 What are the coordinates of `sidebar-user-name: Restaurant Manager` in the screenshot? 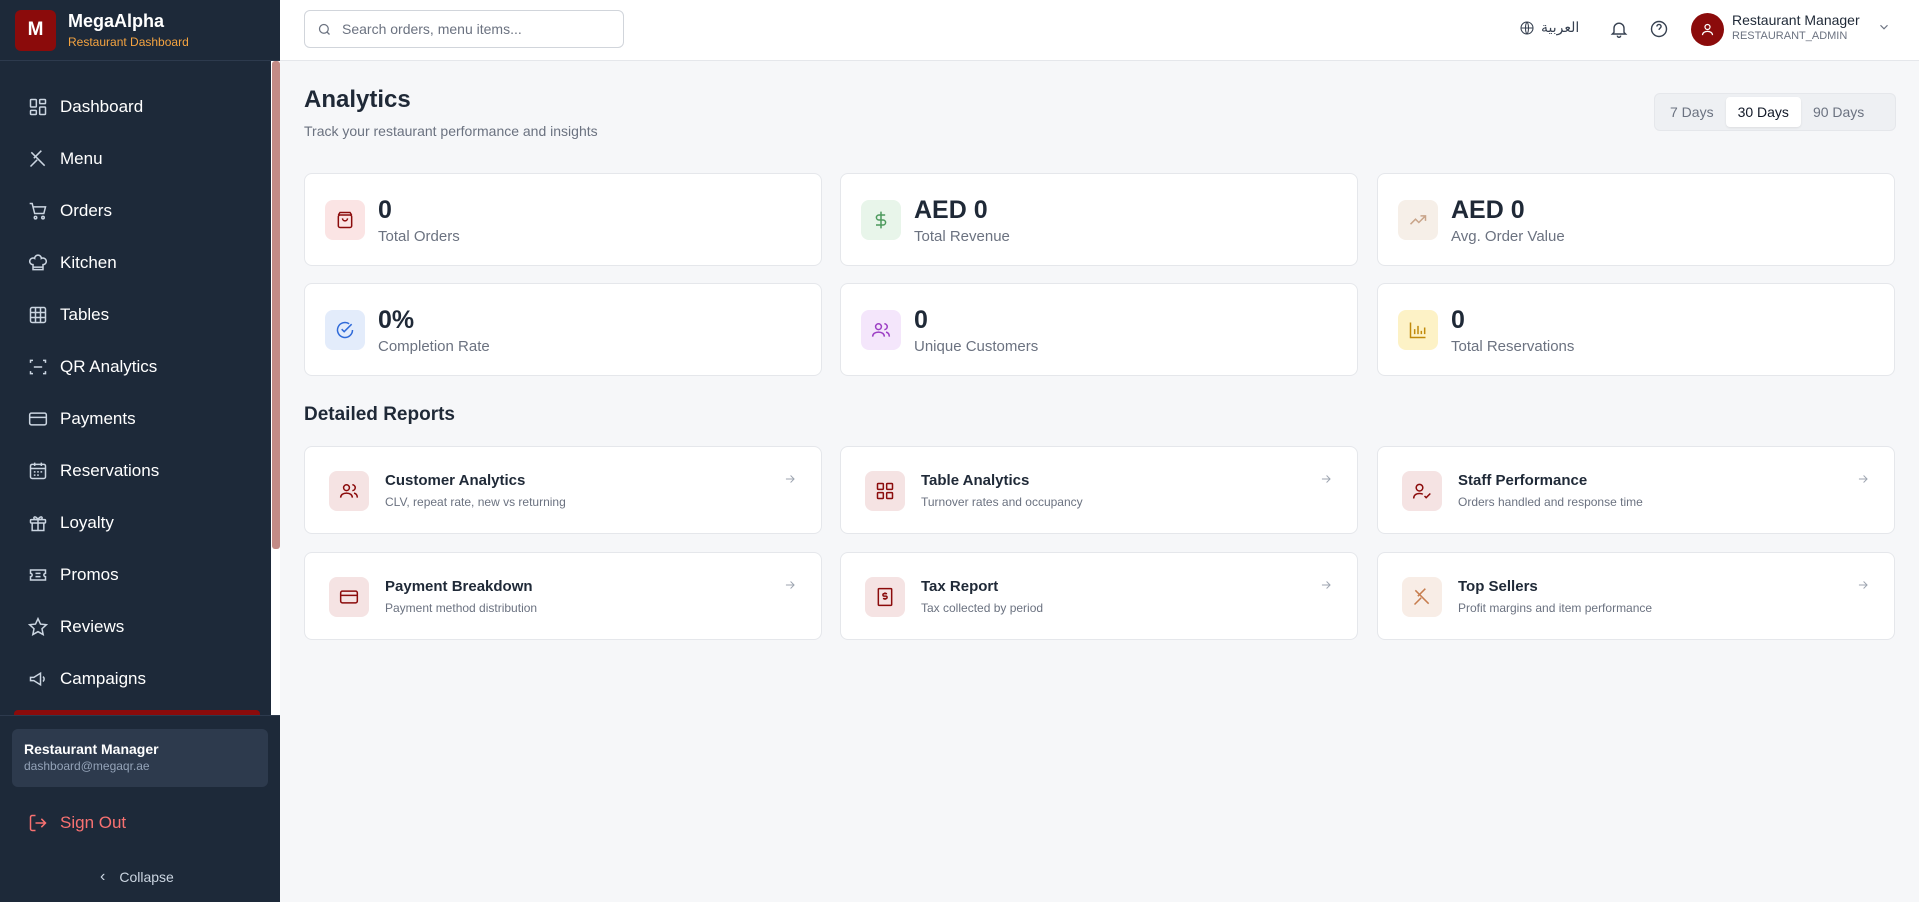 It's located at (91, 749).